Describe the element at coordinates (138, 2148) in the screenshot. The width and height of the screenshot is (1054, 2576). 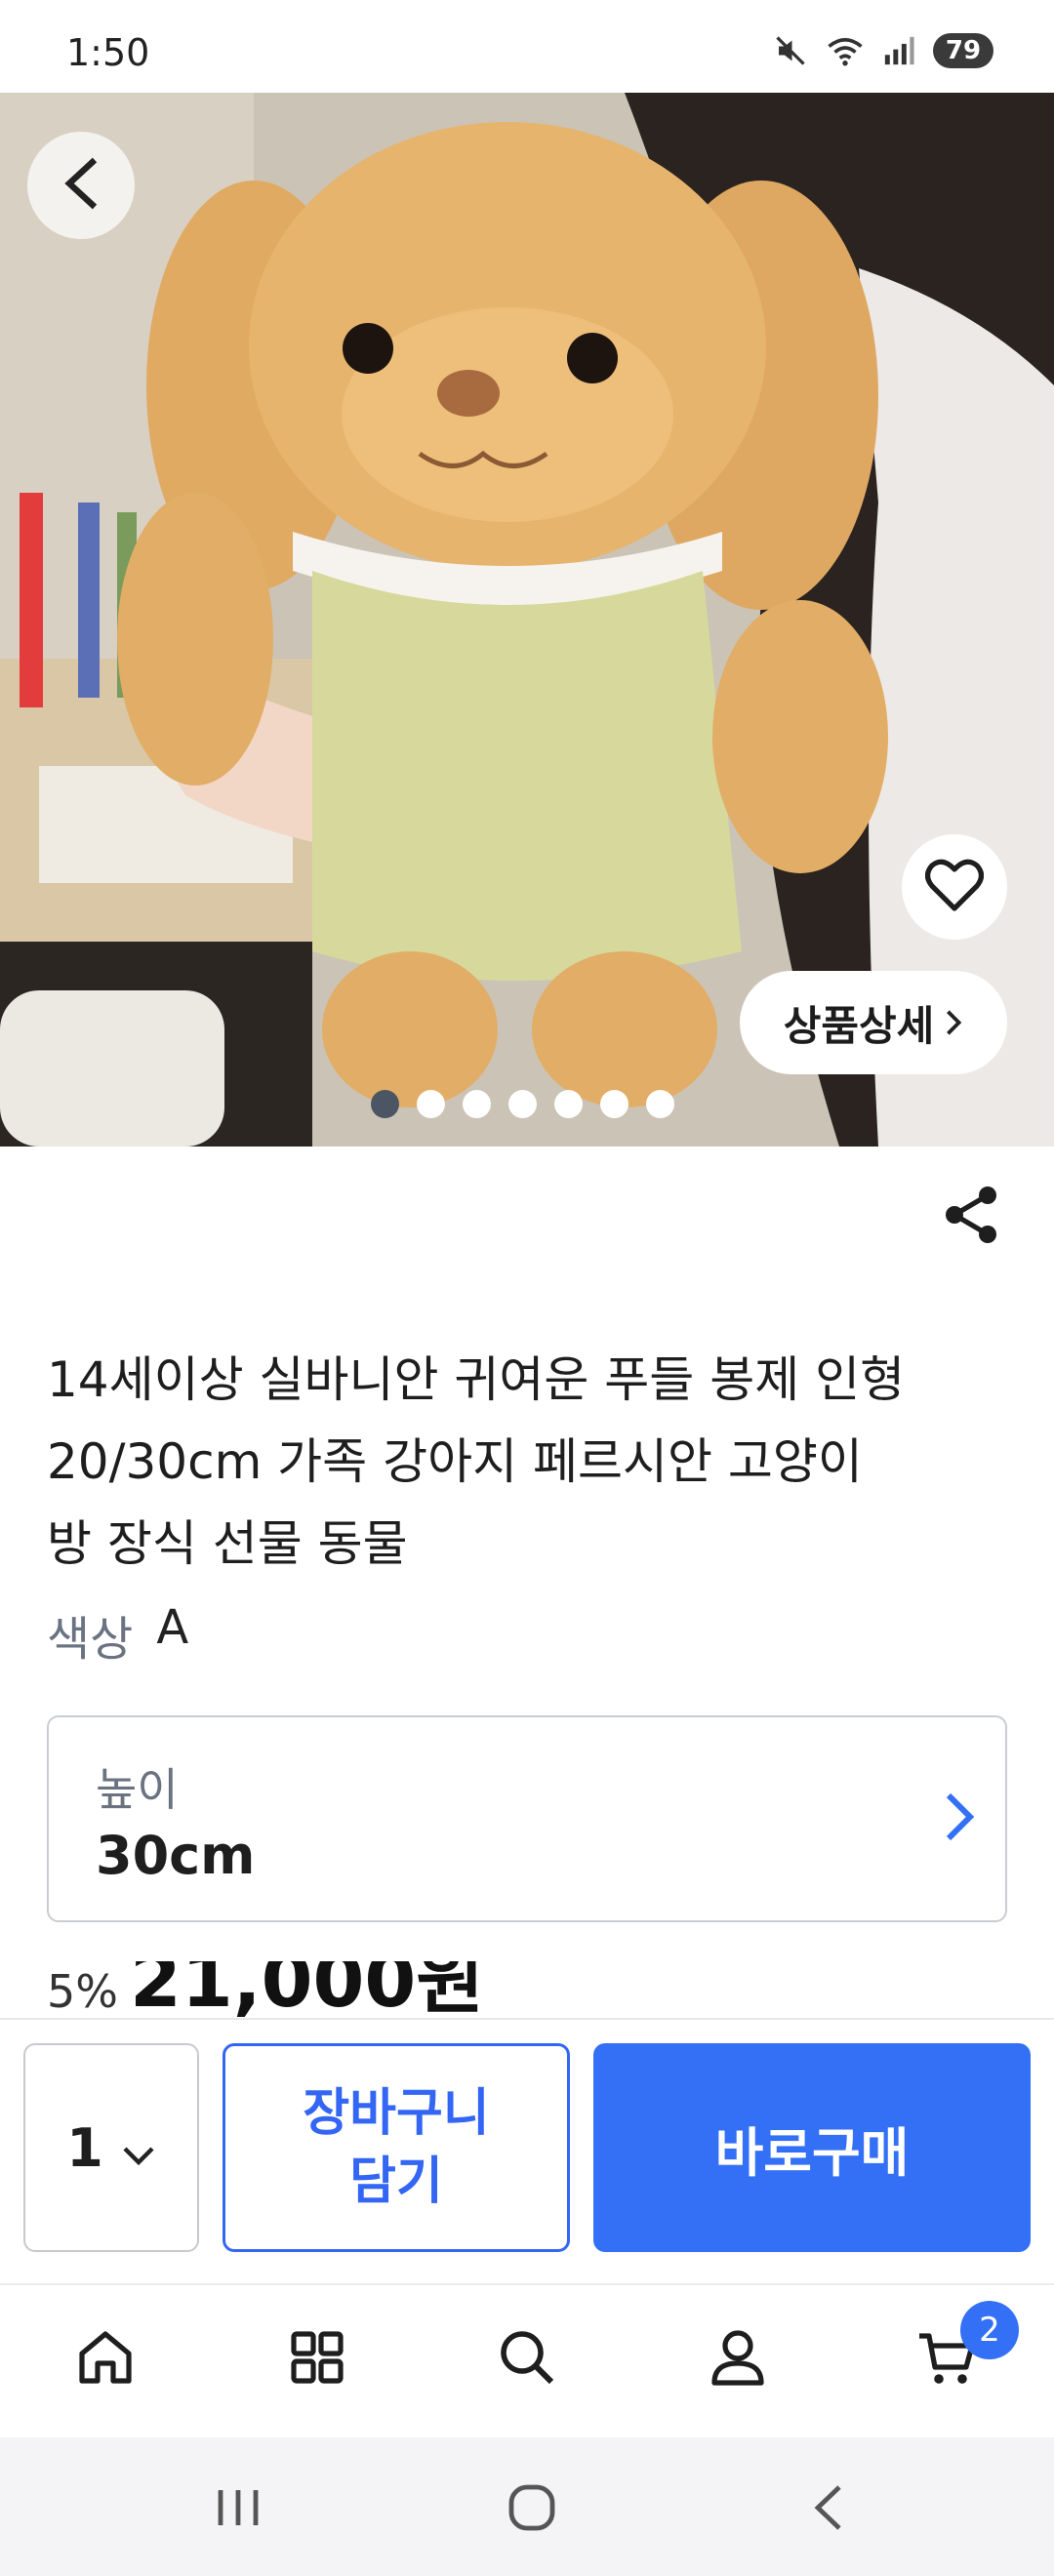
I see `chevron-down-icon` at that location.